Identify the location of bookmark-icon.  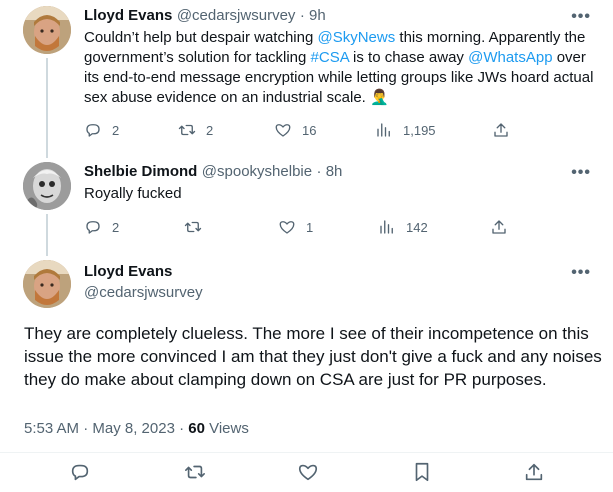
(422, 472).